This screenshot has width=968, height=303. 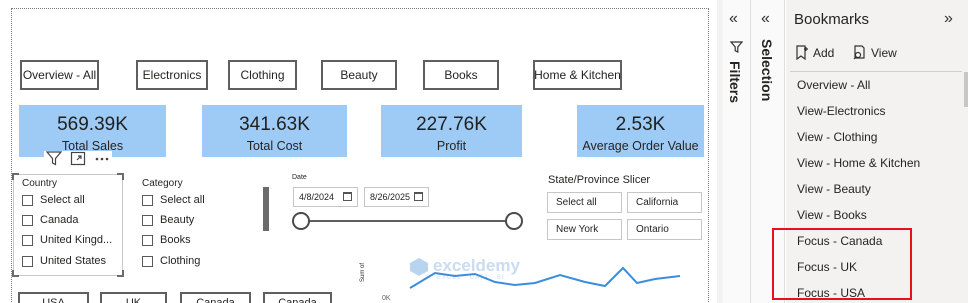 I want to click on category-option: Select all, so click(x=173, y=200).